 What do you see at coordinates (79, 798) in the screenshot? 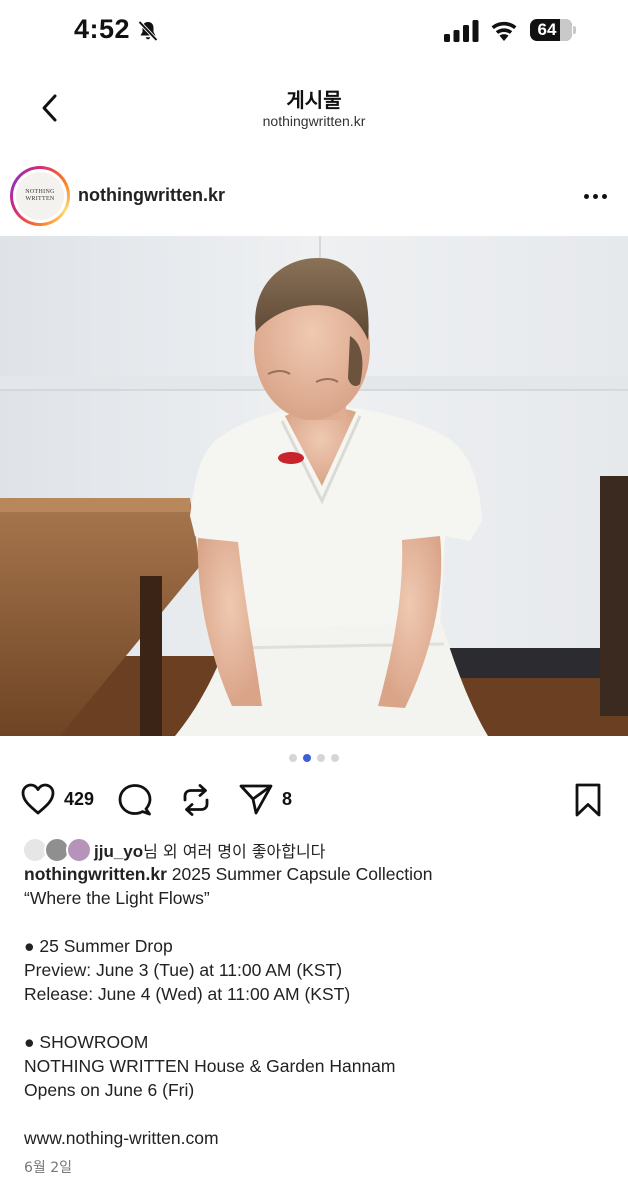
I see `like-count: 429` at bounding box center [79, 798].